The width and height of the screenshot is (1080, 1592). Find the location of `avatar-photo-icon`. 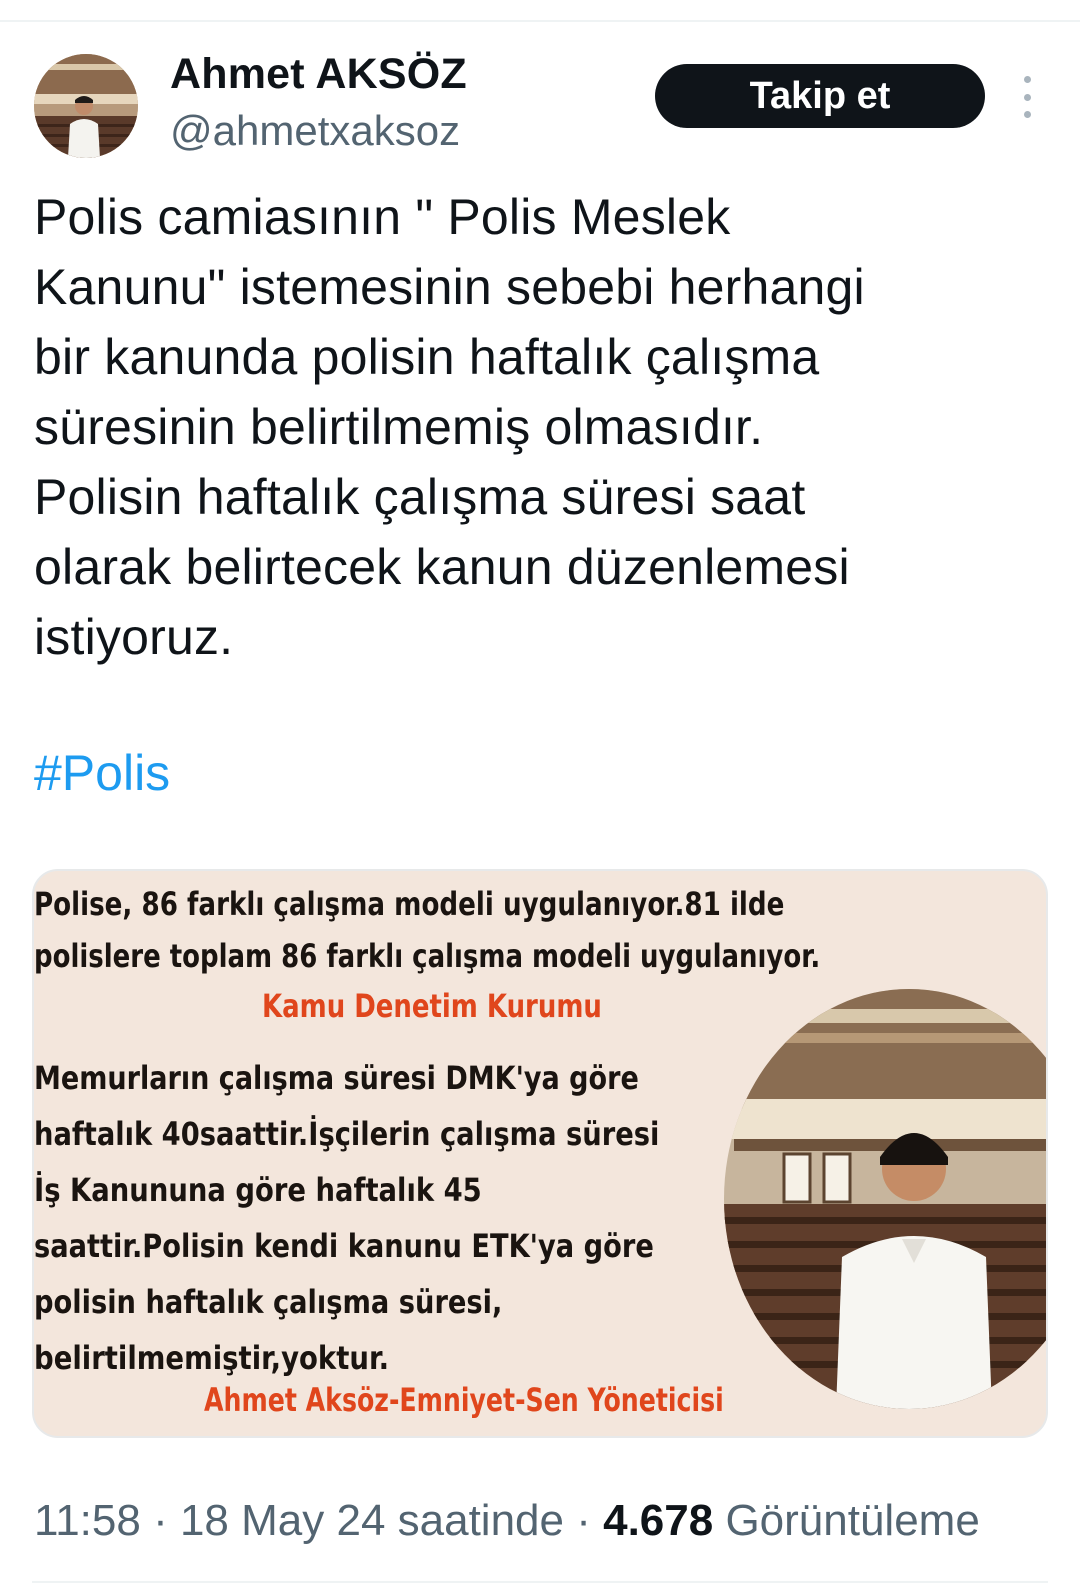

avatar-photo-icon is located at coordinates (86, 106).